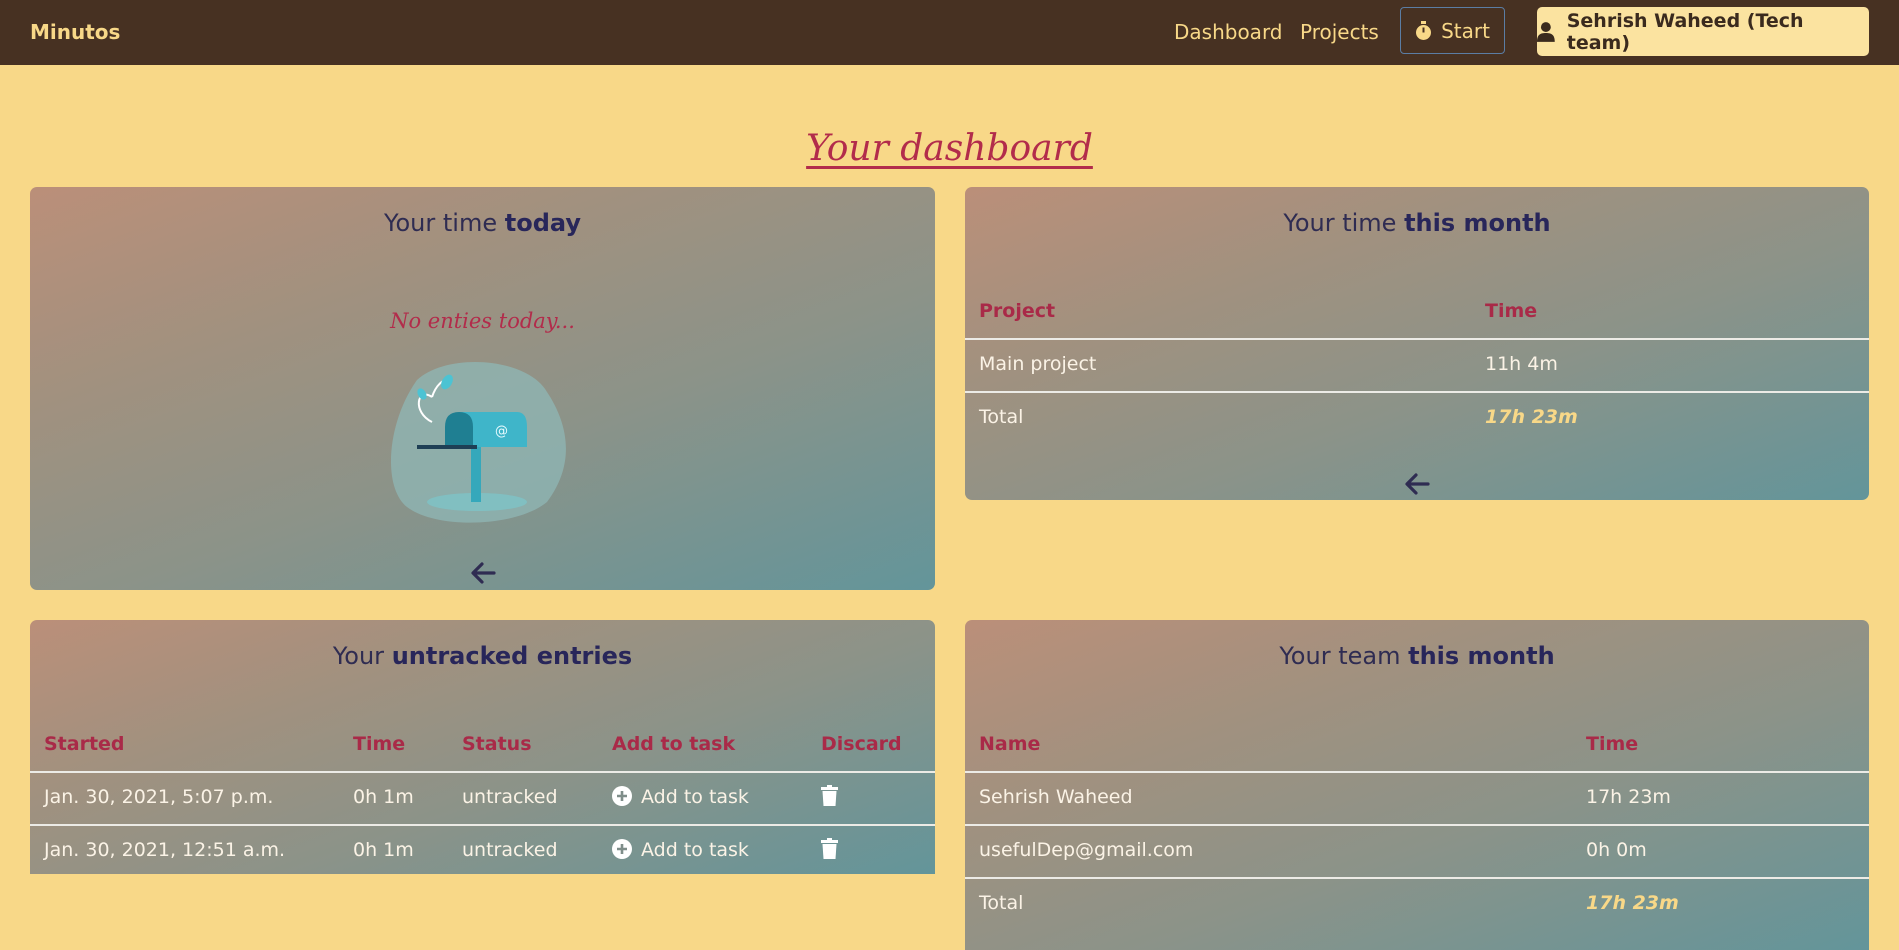  What do you see at coordinates (478, 442) in the screenshot?
I see `mailbox-illustration: @` at bounding box center [478, 442].